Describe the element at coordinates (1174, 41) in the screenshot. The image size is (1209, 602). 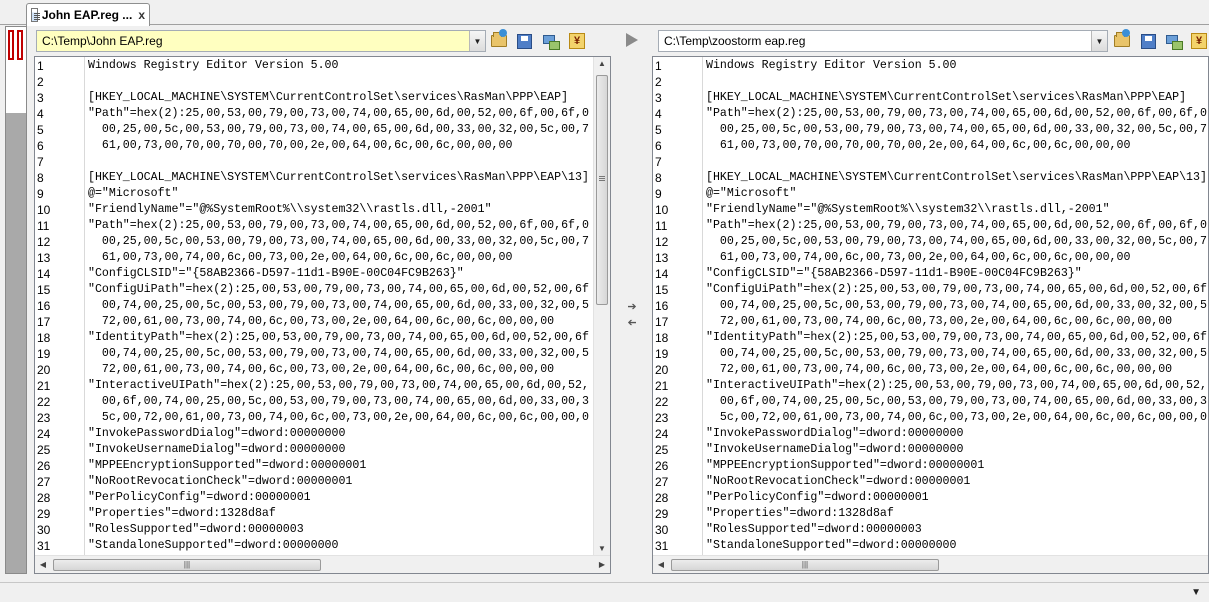
I see `right-network-button` at that location.